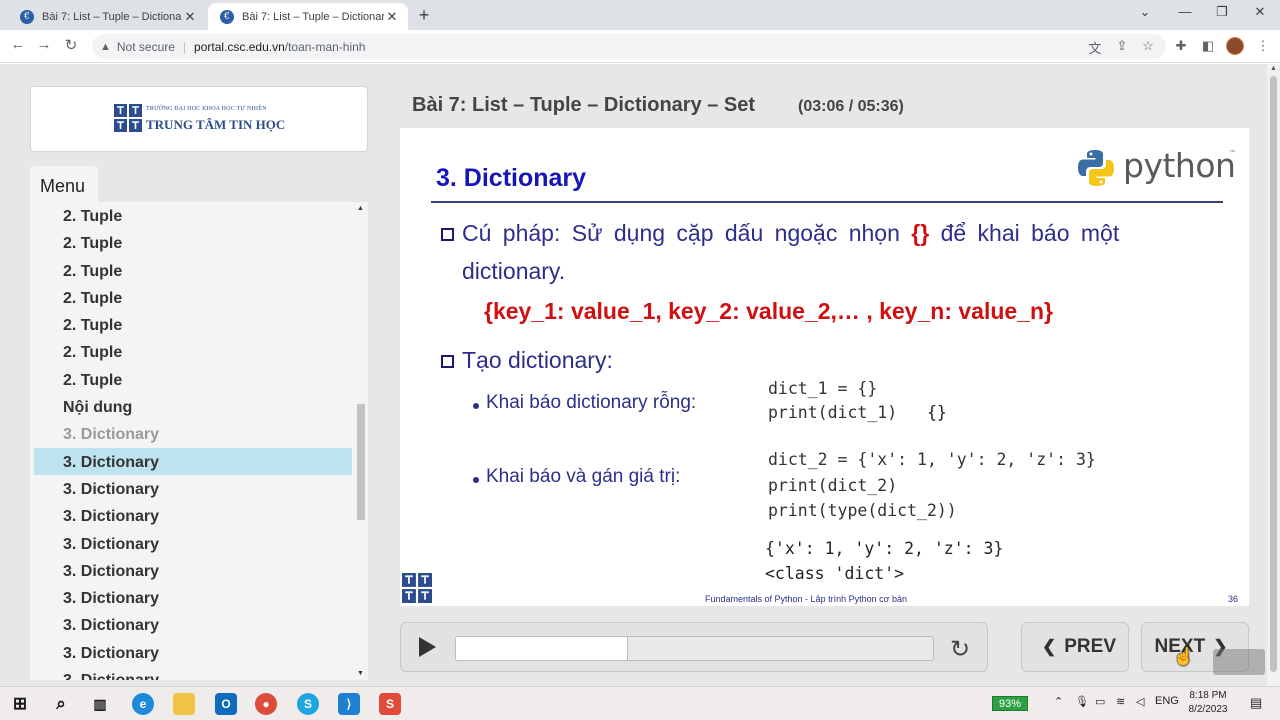  I want to click on menu-item: Nội dung, so click(193, 406).